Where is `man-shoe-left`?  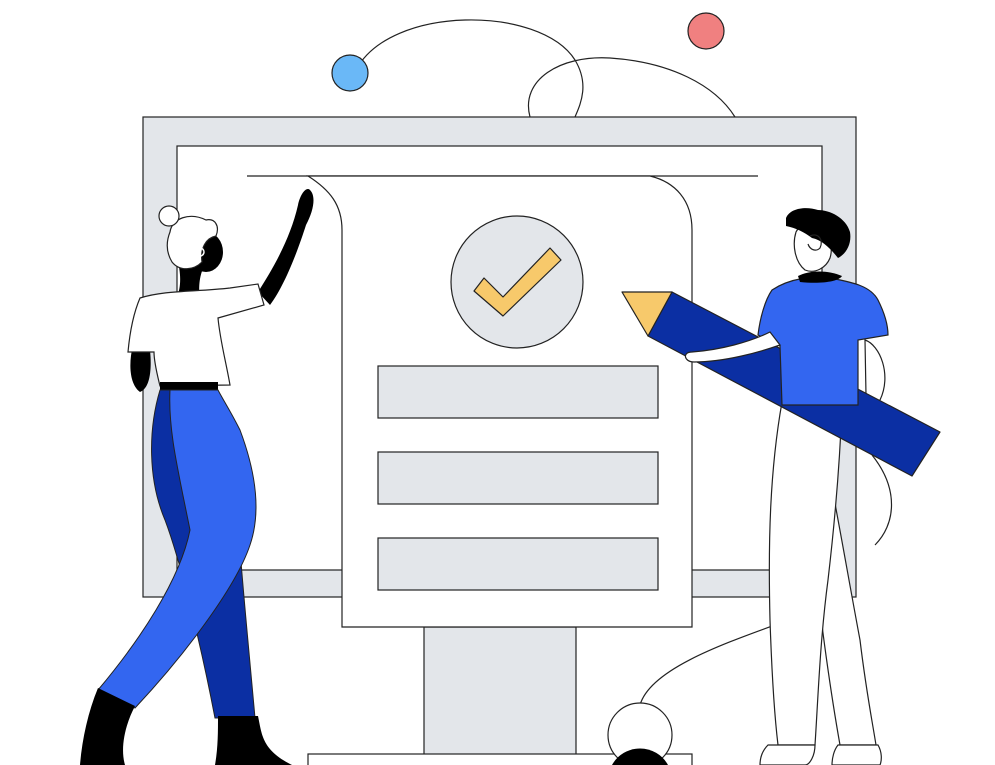 man-shoe-left is located at coordinates (787, 754).